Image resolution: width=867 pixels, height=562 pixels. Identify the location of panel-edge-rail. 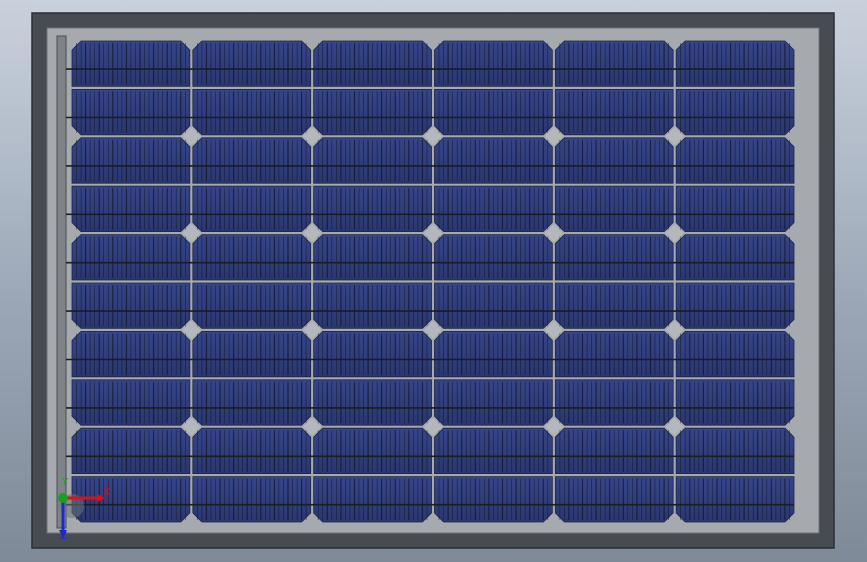
(61, 282).